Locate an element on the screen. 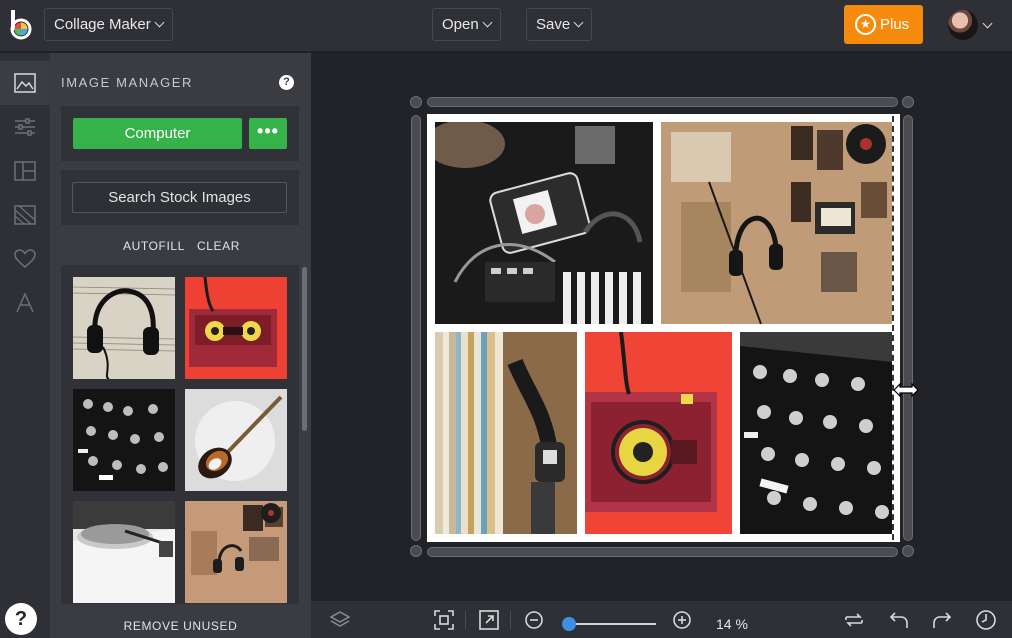 This screenshot has height=638, width=1012. redo-icon is located at coordinates (942, 620).